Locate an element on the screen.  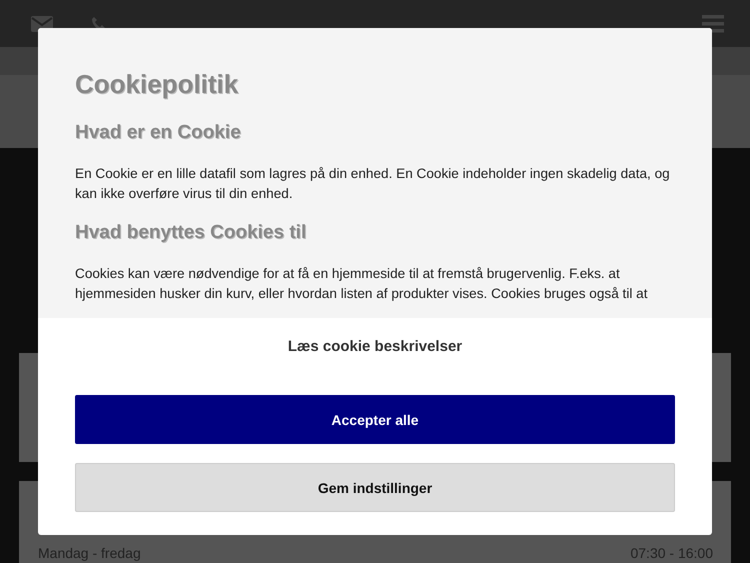
save-settings-button: Gem indstillinger is located at coordinates (375, 487).